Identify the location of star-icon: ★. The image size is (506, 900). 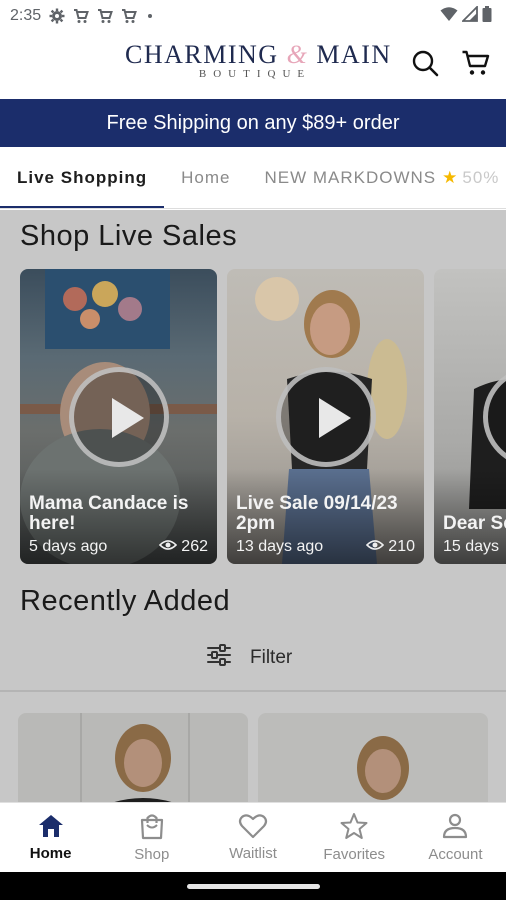
(450, 177).